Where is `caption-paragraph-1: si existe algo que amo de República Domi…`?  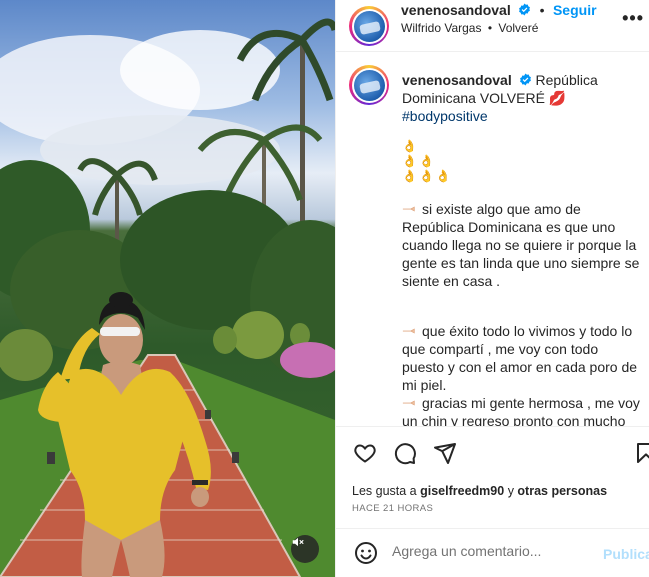 caption-paragraph-1: si existe algo que amo de República Domi… is located at coordinates (521, 245).